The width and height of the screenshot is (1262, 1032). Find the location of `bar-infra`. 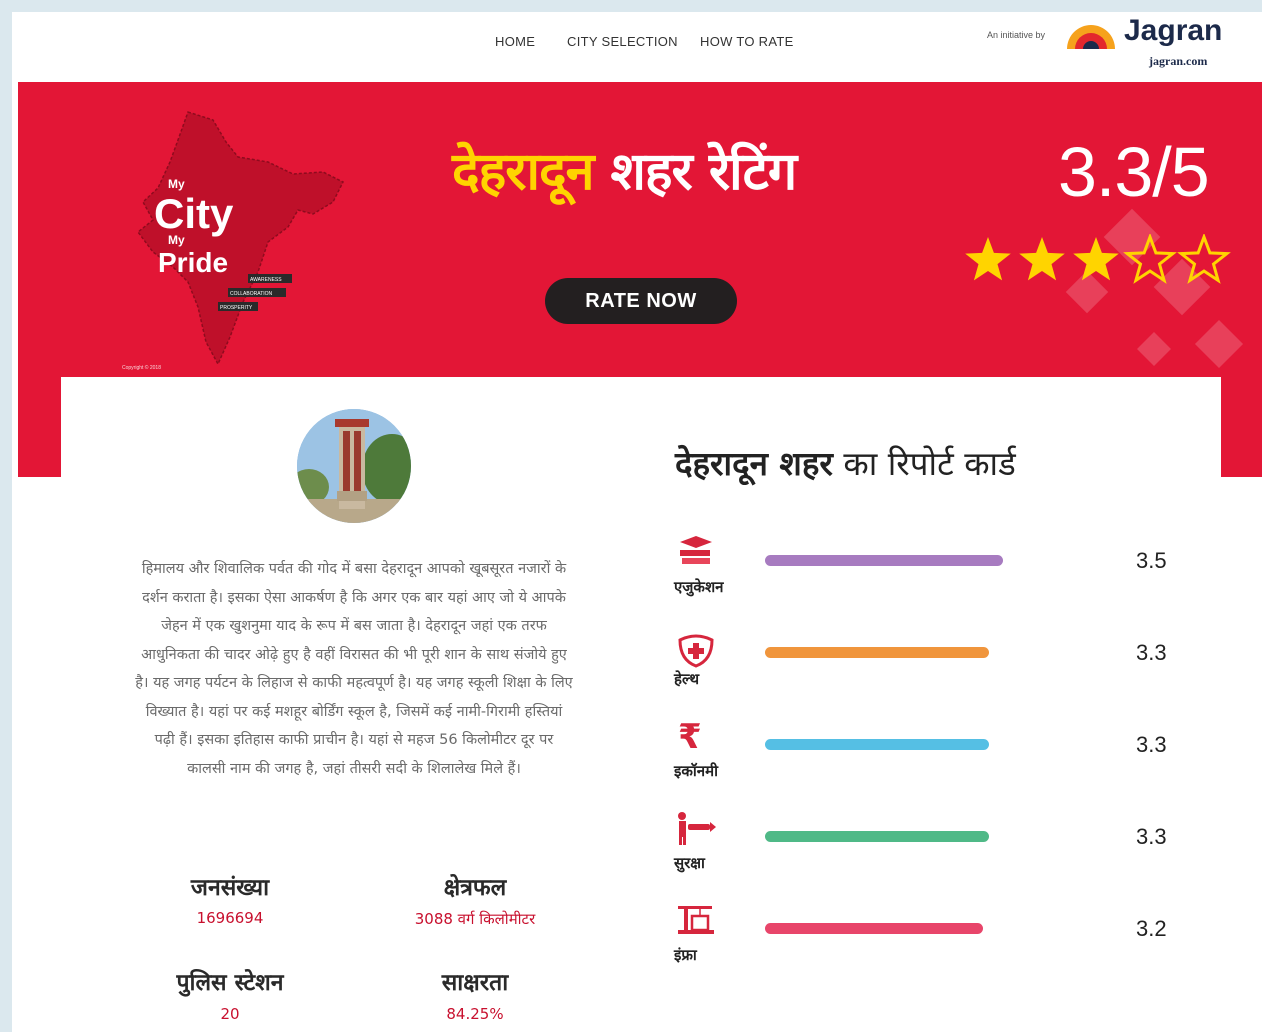

bar-infra is located at coordinates (874, 928).